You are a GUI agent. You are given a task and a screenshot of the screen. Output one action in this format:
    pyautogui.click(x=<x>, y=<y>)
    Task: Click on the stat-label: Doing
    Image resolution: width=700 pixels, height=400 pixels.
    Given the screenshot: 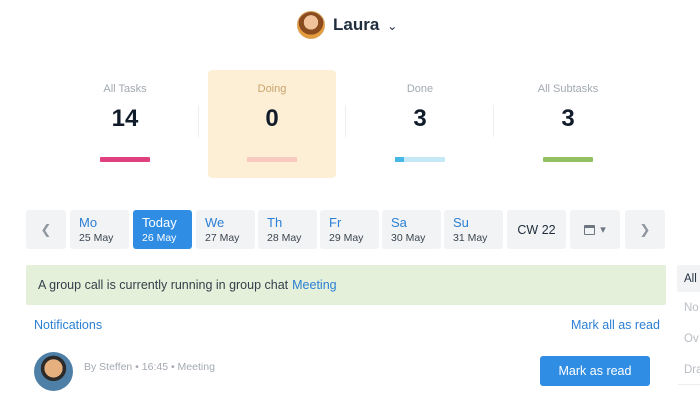 What is the action you would take?
    pyautogui.click(x=272, y=89)
    